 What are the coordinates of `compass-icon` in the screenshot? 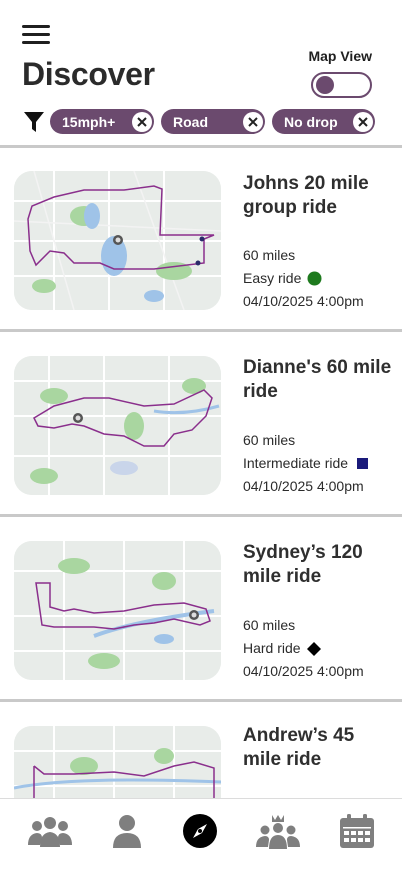 It's located at (200, 831).